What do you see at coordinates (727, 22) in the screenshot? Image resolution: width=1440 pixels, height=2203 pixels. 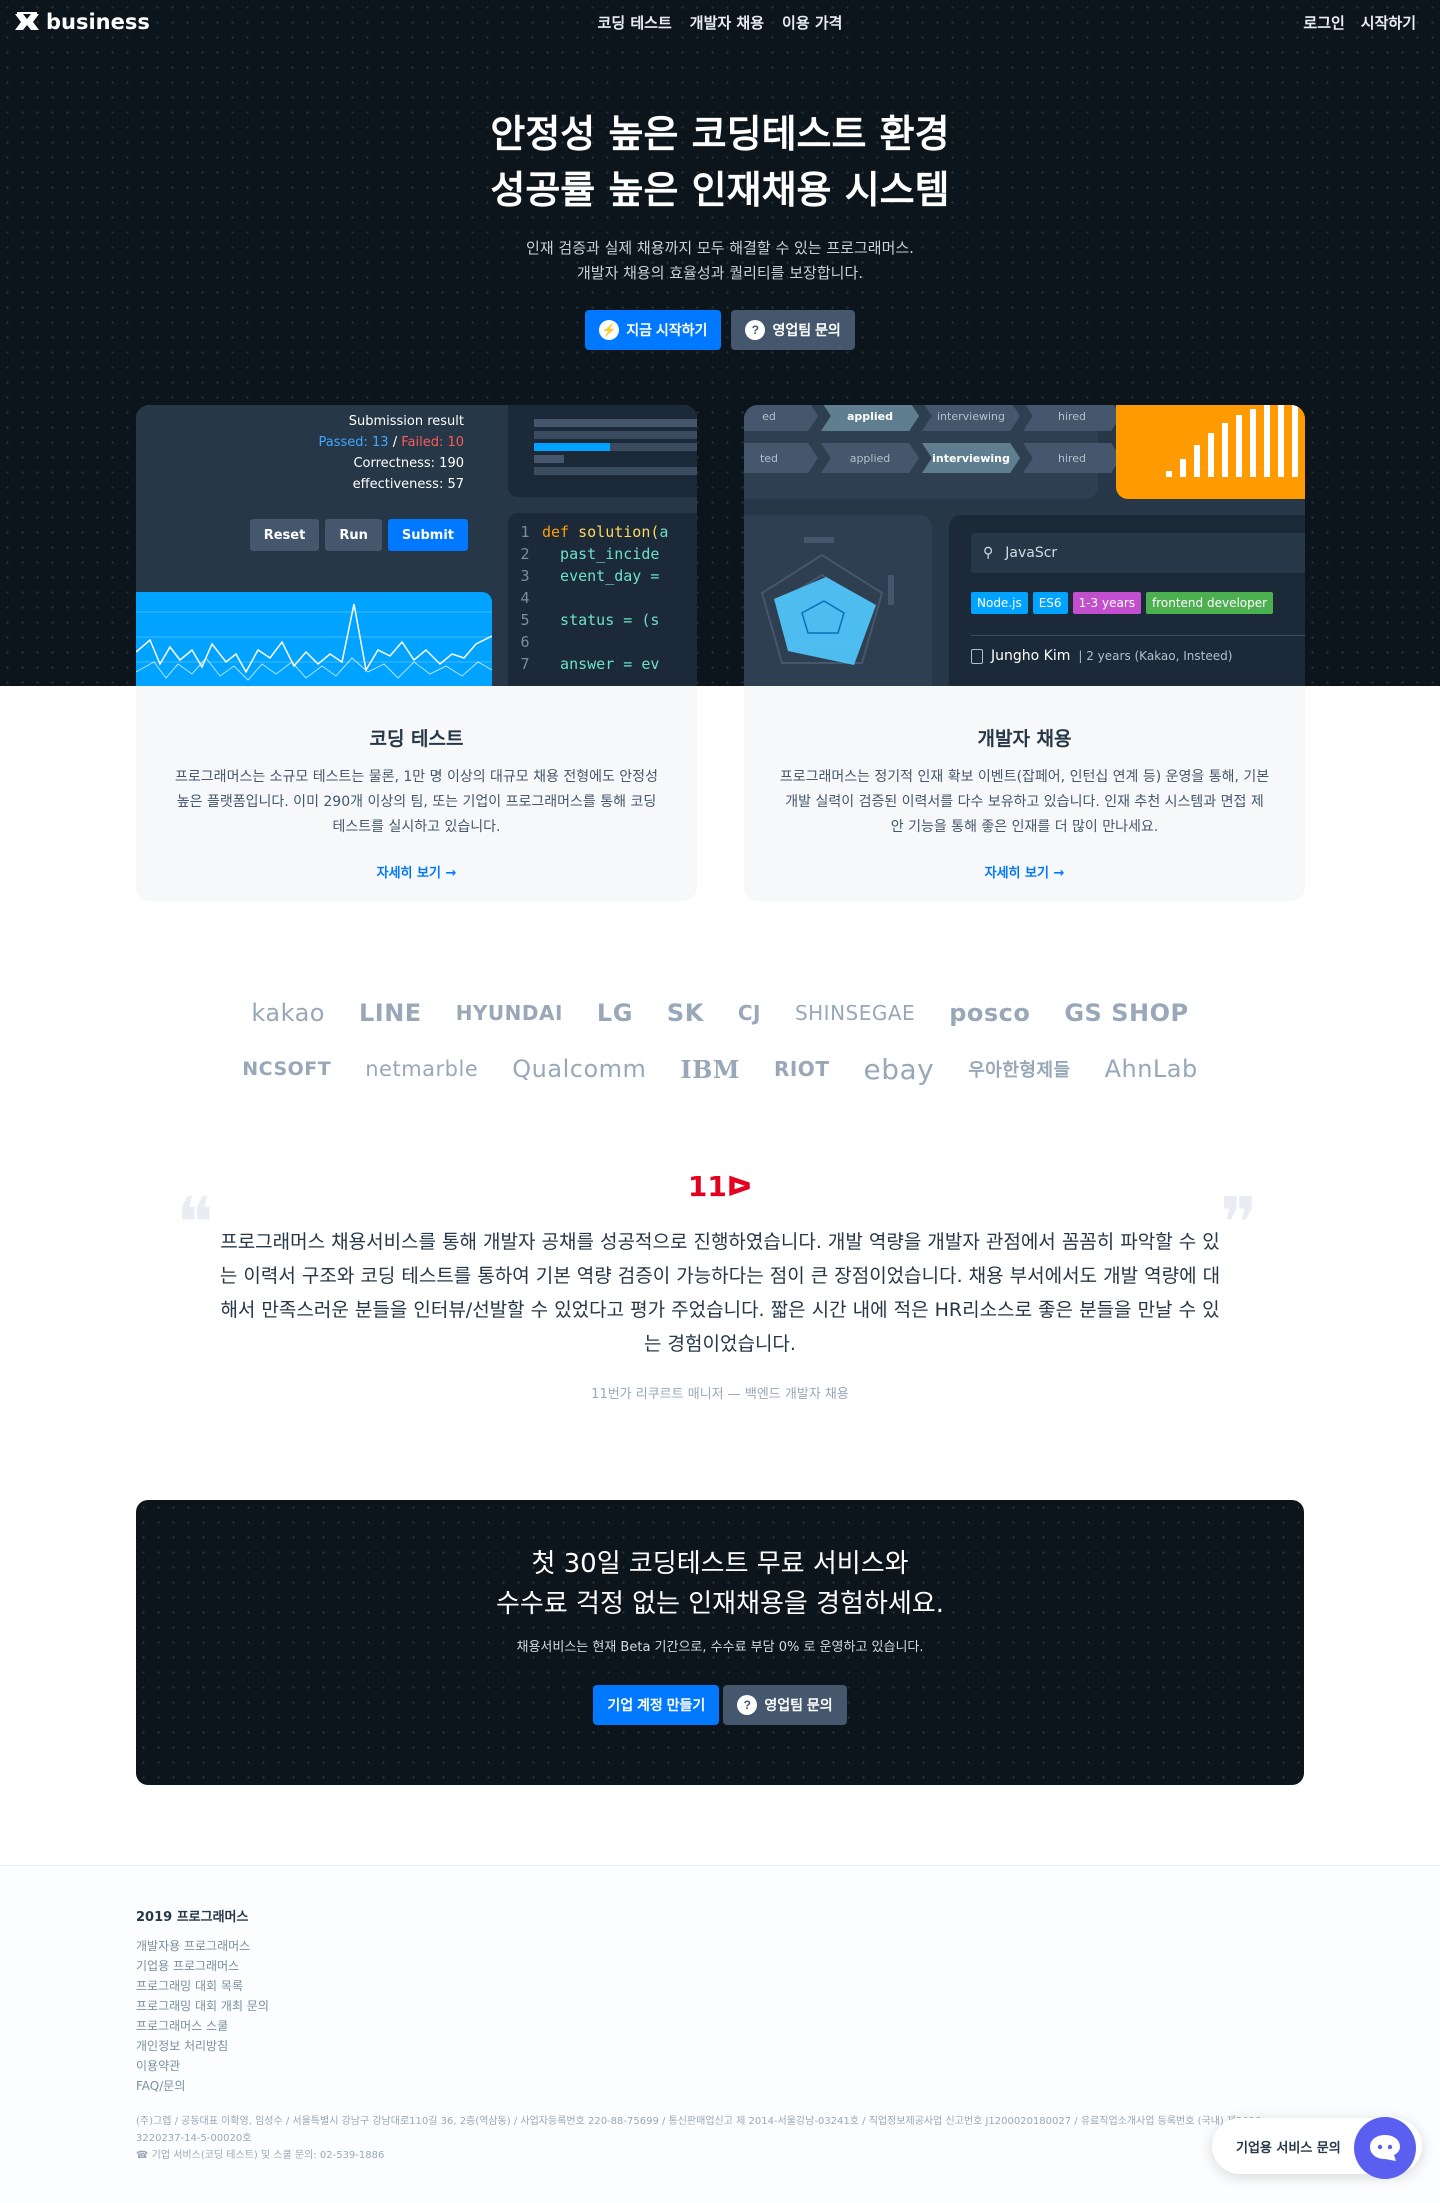 I see `nav-dev-hiring: 개발자 채용` at bounding box center [727, 22].